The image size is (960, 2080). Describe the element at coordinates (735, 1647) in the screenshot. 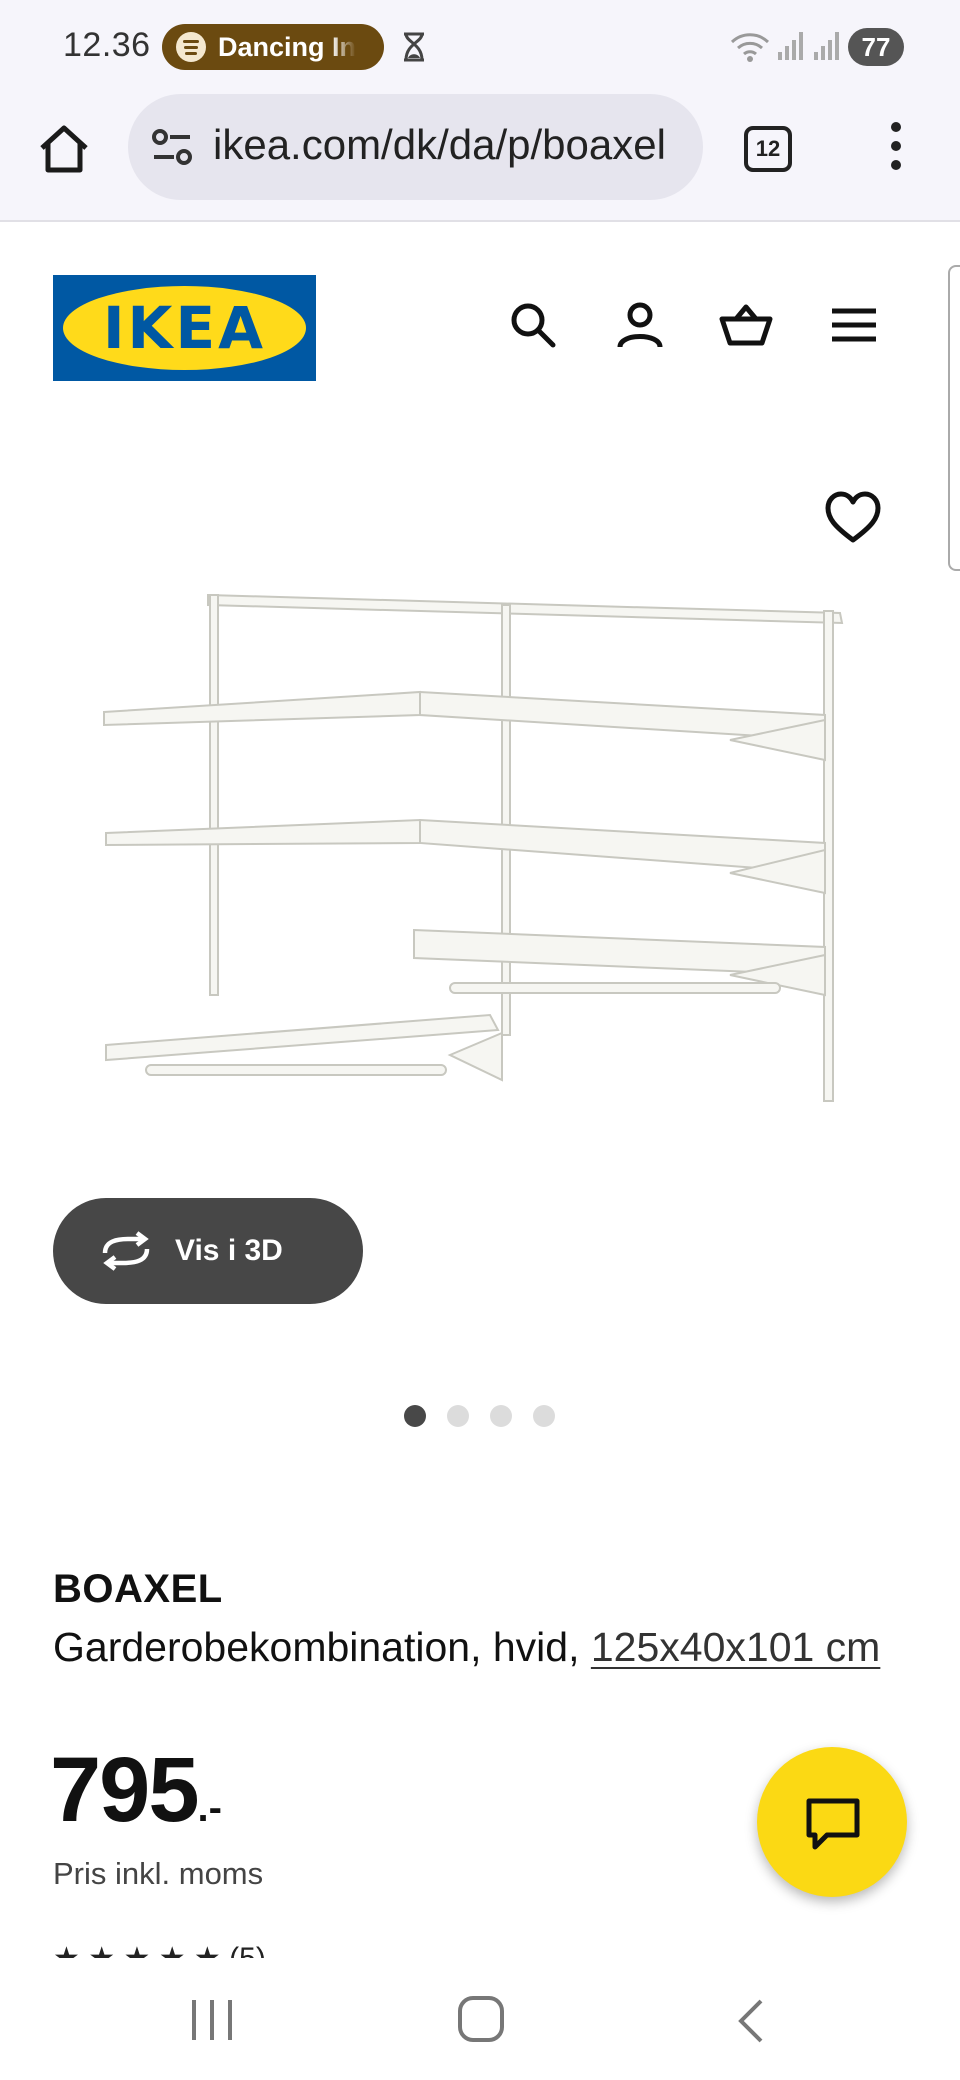

I see `product-size-link: 125x40x101 cm` at that location.